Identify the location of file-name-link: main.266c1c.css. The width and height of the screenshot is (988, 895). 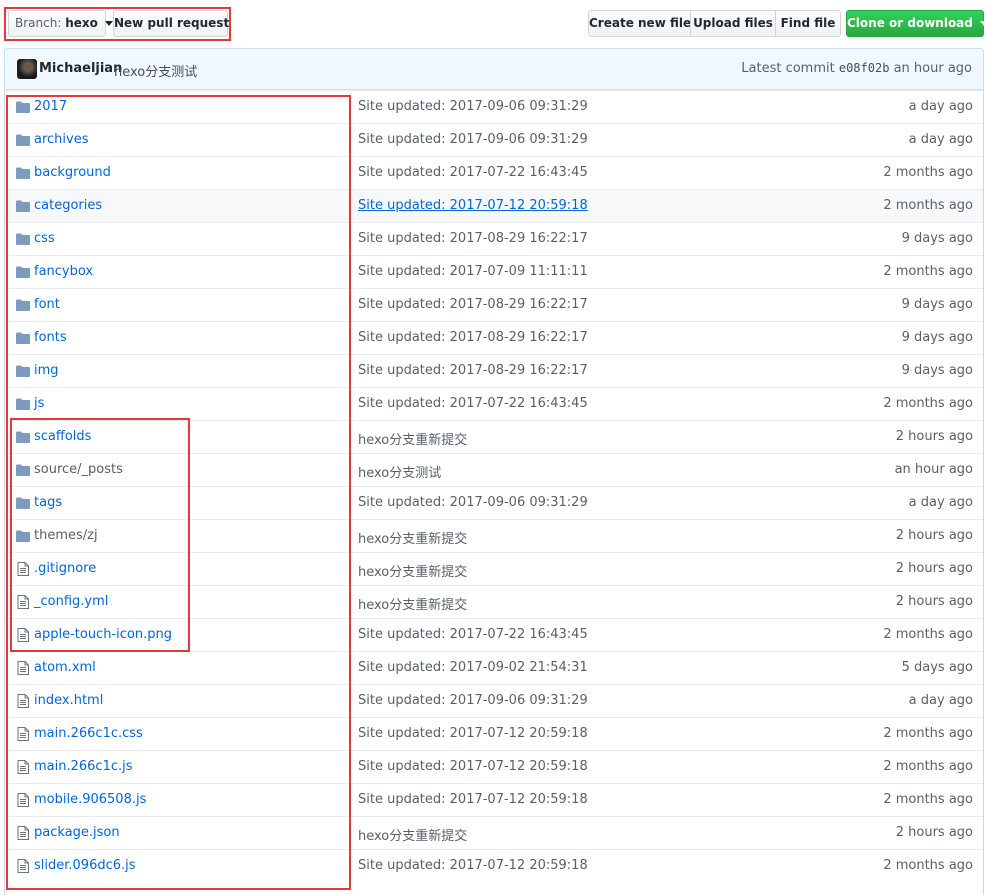
(88, 733).